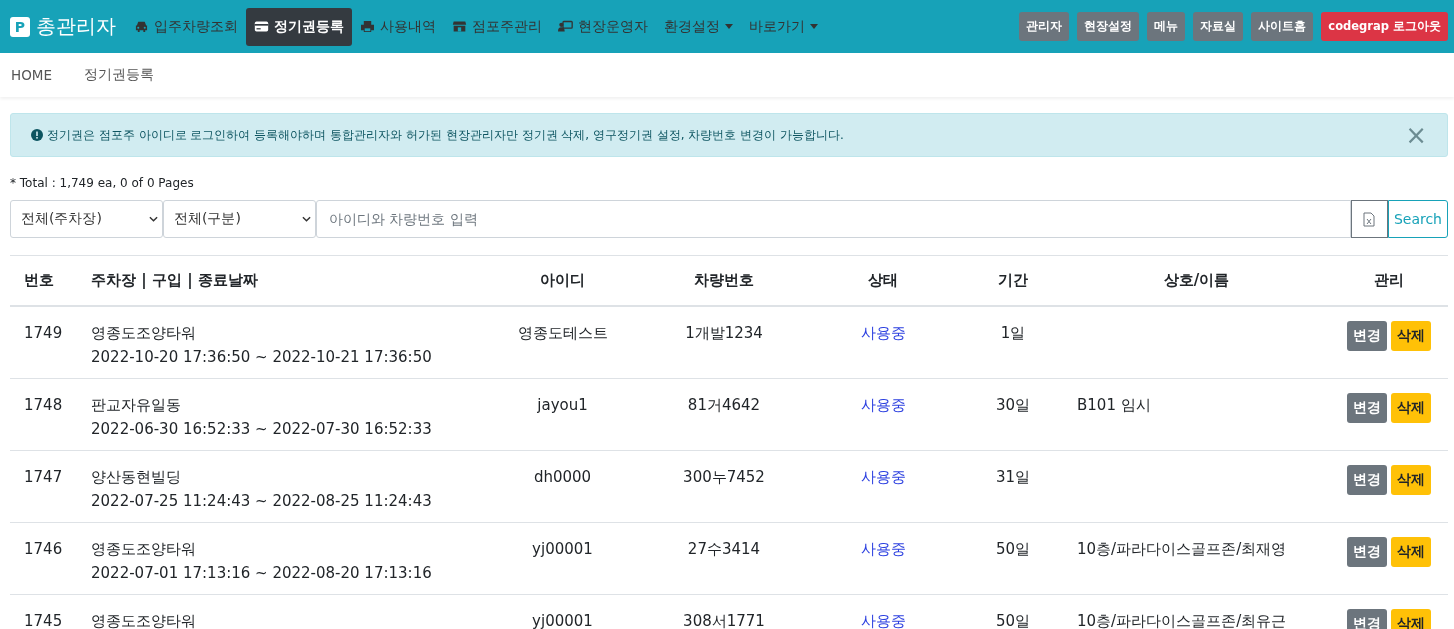  I want to click on car-number: 308서1771, so click(724, 620).